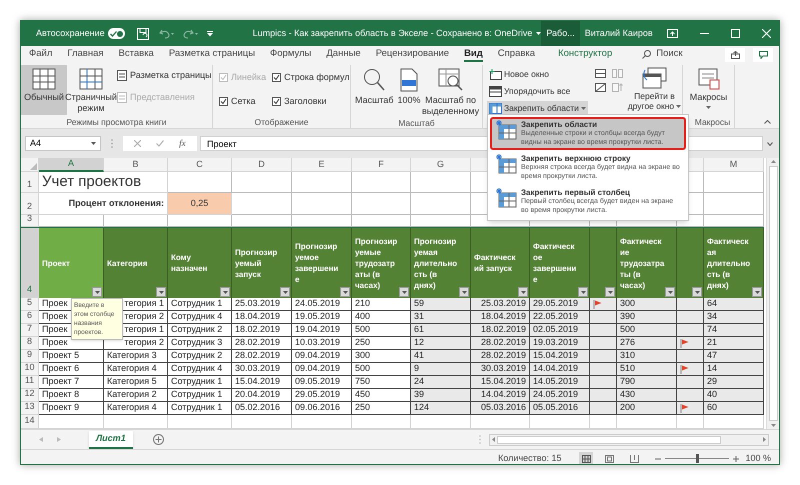  Describe the element at coordinates (734, 165) in the screenshot. I see `column-header: M` at that location.